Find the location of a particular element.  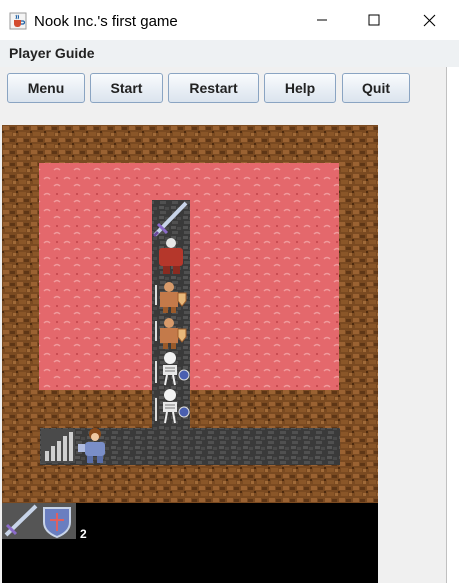

inventory-count: 2 is located at coordinates (83, 534).